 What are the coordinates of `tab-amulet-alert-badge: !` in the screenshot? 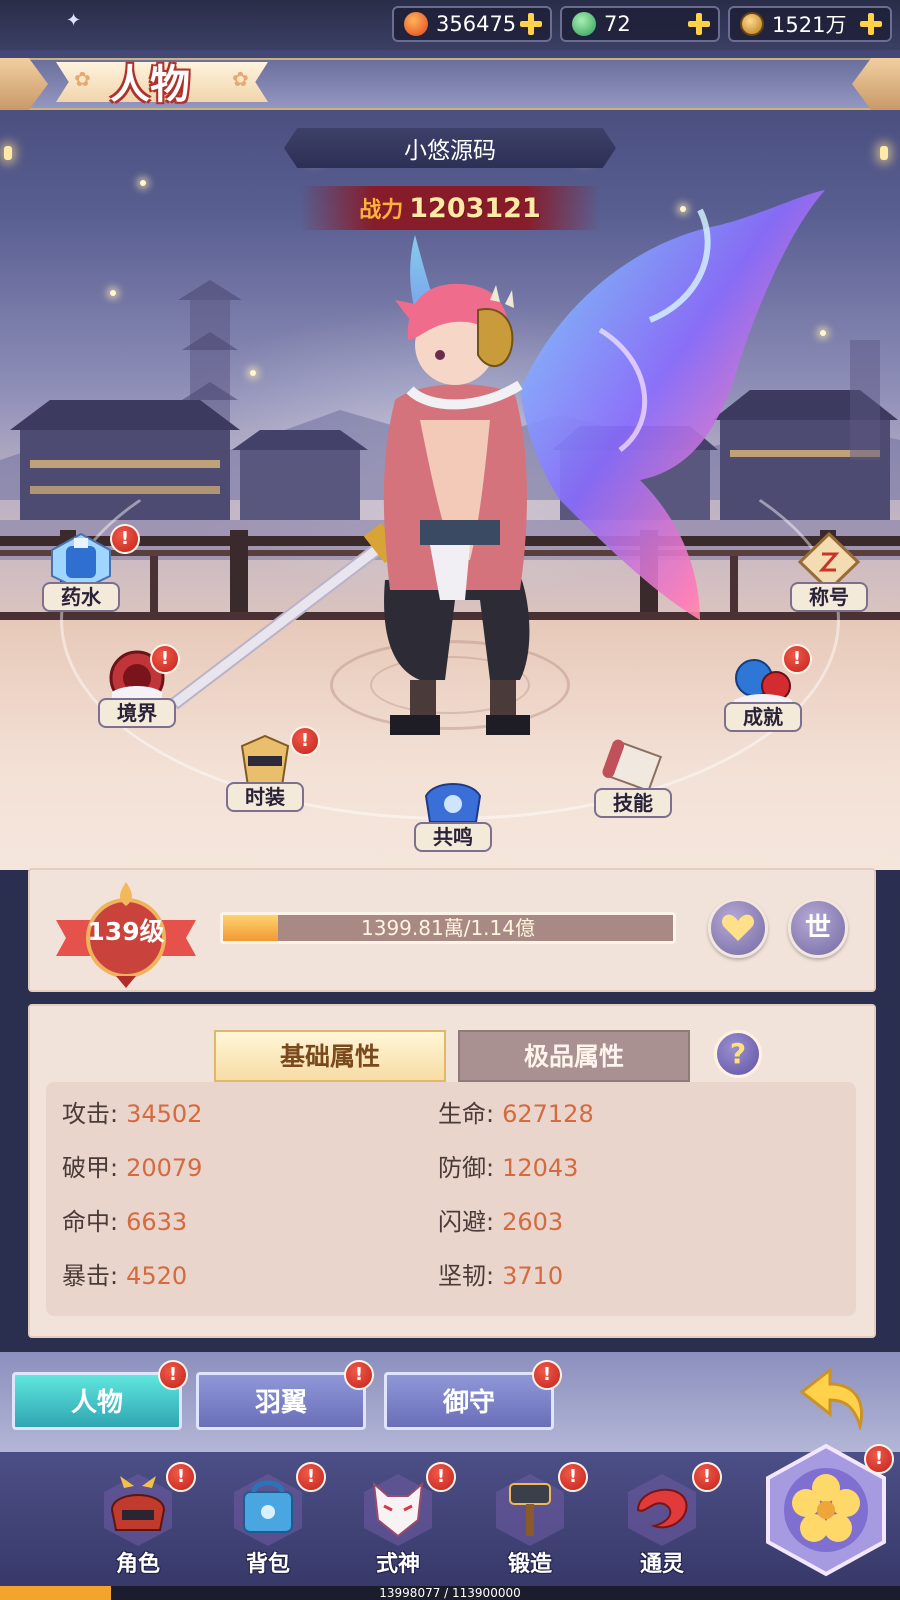 It's located at (547, 1375).